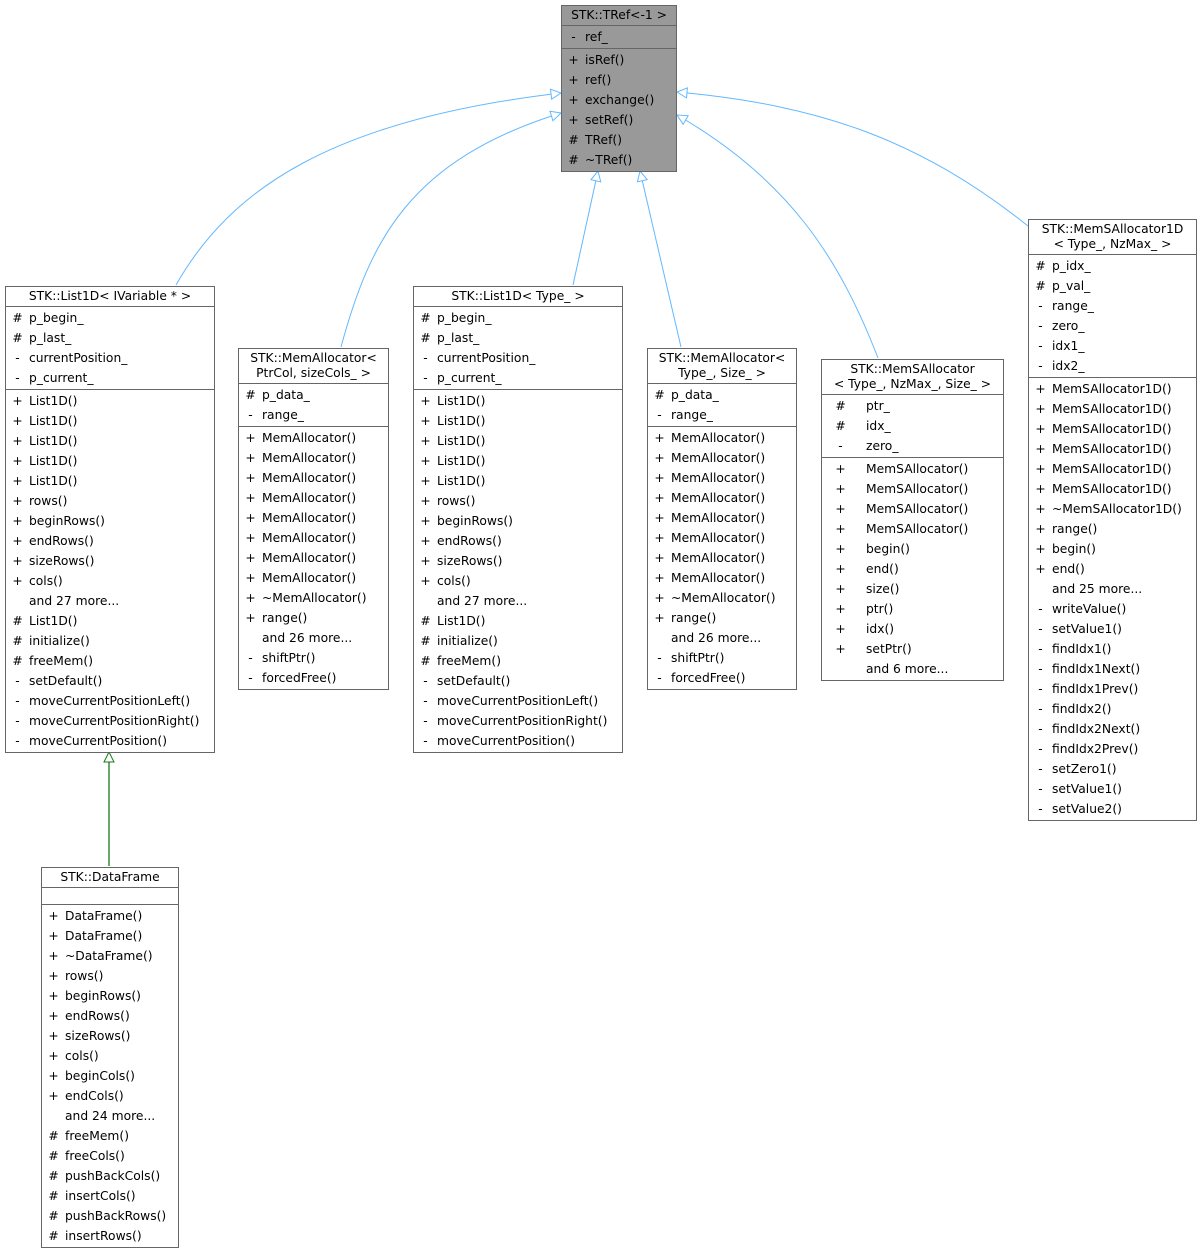  Describe the element at coordinates (619, 37) in the screenshot. I see `attribute-row: - ref_` at that location.